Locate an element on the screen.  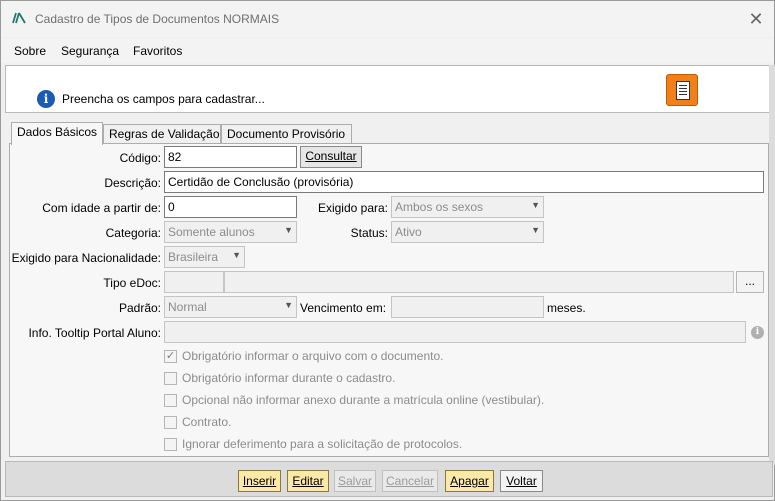
vencimento-input is located at coordinates (467, 307).